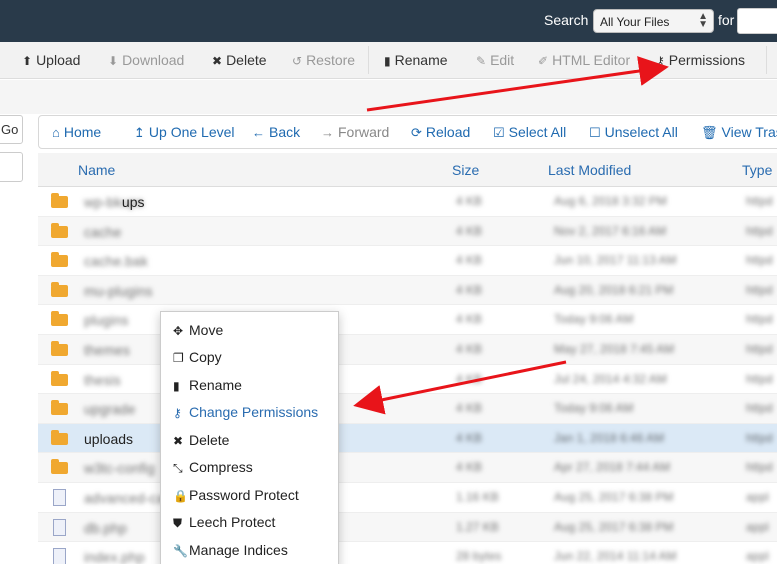 The width and height of the screenshot is (777, 564). What do you see at coordinates (614, 289) in the screenshot?
I see `file-last-modified: Aug 20, 2018 6:21 PM` at bounding box center [614, 289].